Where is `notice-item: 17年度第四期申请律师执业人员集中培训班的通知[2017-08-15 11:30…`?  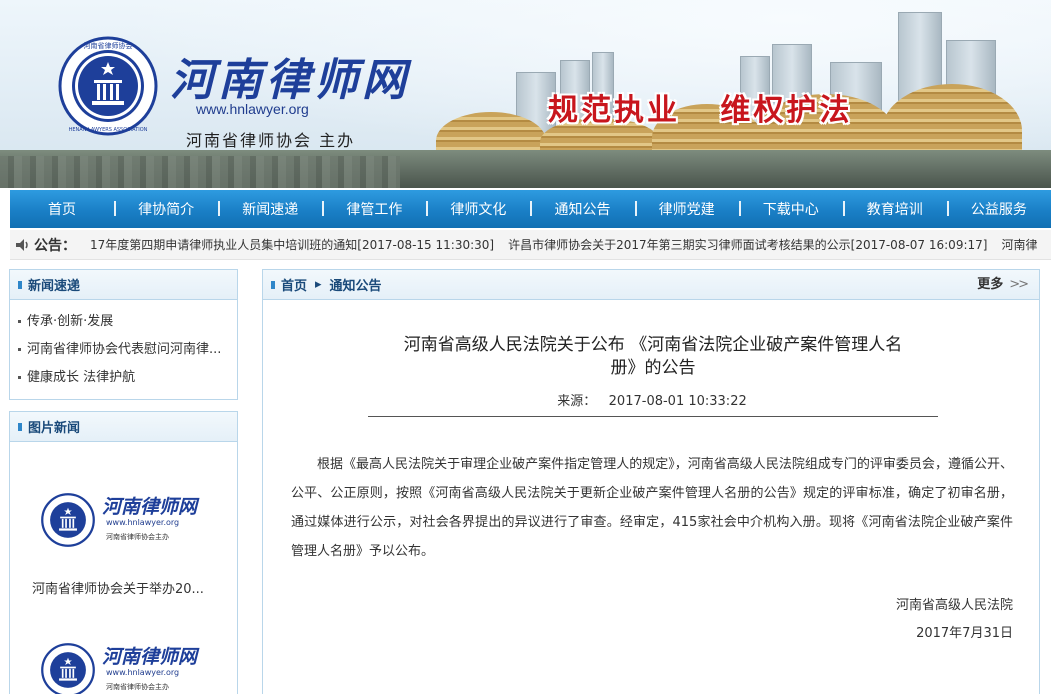
notice-item: 17年度第四期申请律师执业人员集中培训班的通知[2017-08-15 11:30… is located at coordinates (292, 244).